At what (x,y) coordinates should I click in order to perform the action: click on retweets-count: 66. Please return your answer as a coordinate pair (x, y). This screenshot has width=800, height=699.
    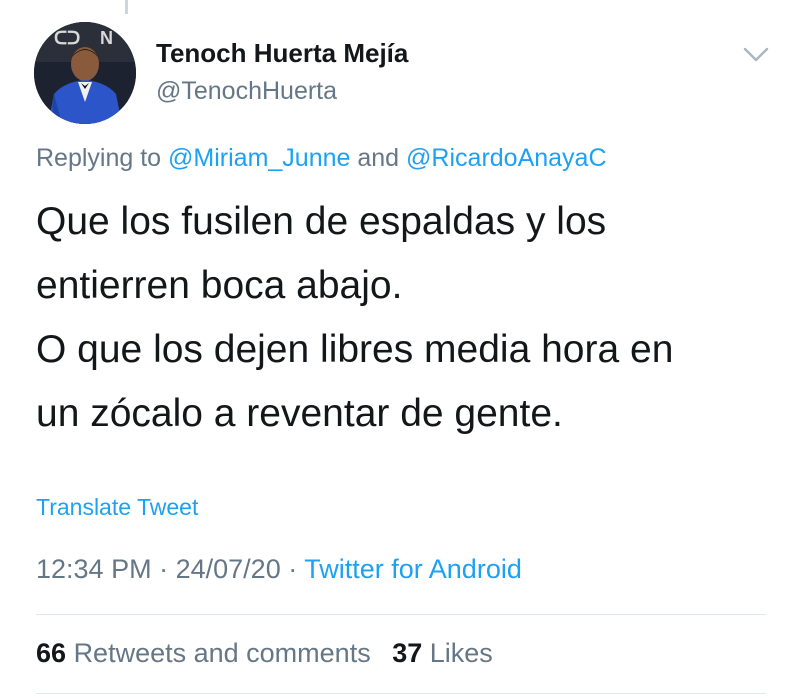
    Looking at the image, I should click on (51, 653).